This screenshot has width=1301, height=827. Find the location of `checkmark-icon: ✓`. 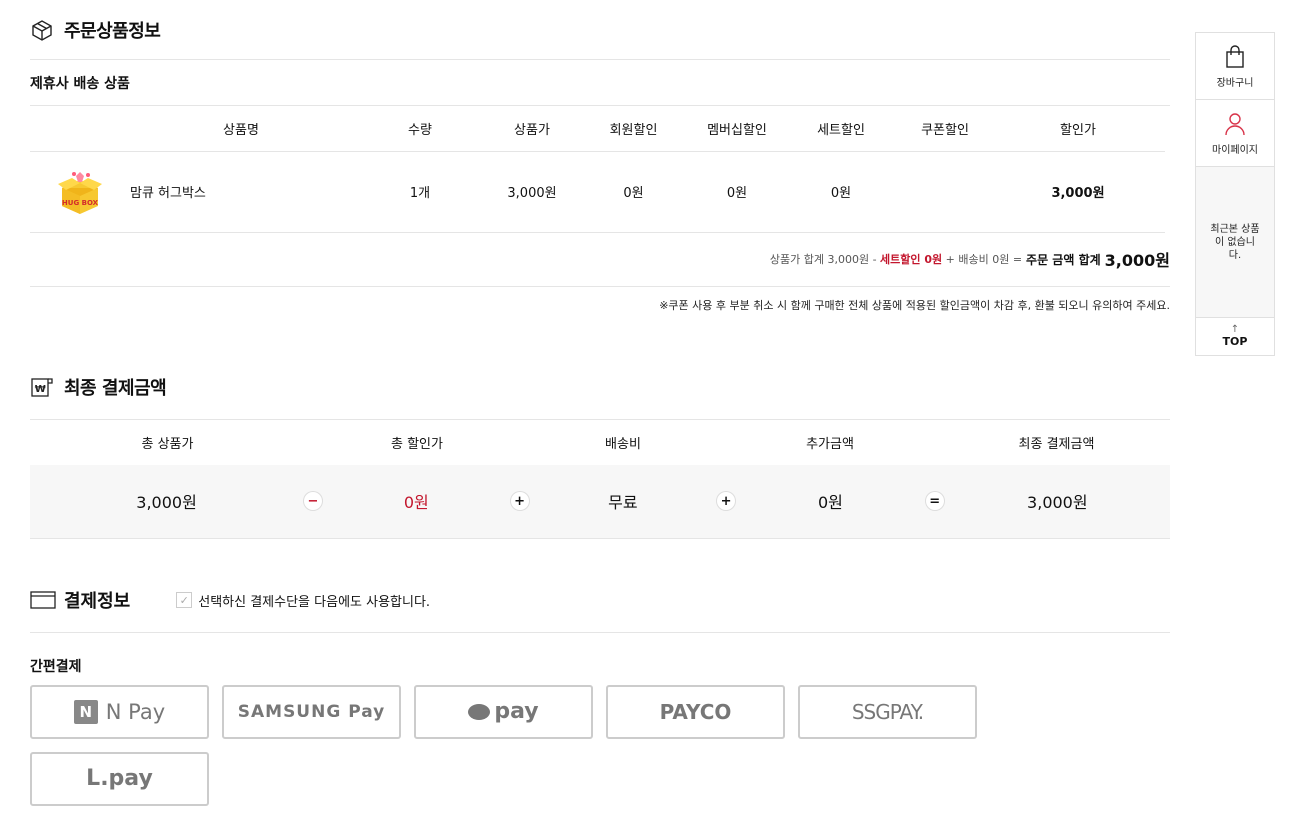

checkmark-icon: ✓ is located at coordinates (184, 600).